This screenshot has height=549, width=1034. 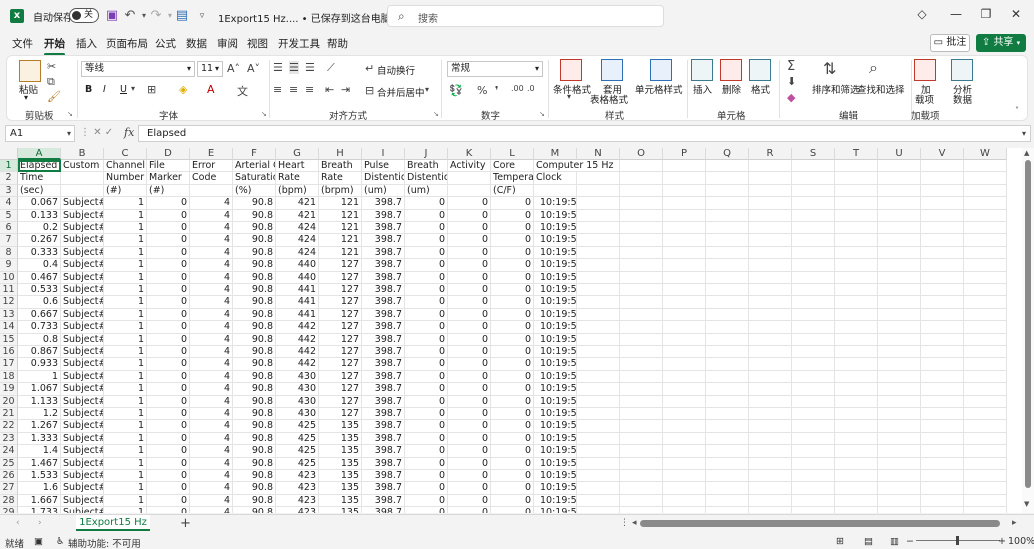 I want to click on bold-button: B, so click(x=88, y=89).